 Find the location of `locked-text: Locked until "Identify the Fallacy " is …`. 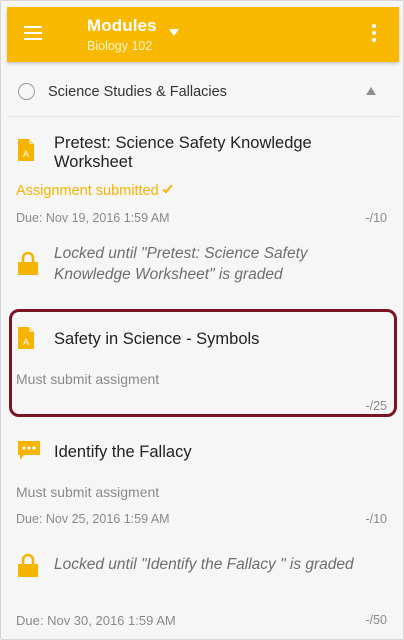

locked-text: Locked until "Identify the Fallacy " is … is located at coordinates (204, 564).